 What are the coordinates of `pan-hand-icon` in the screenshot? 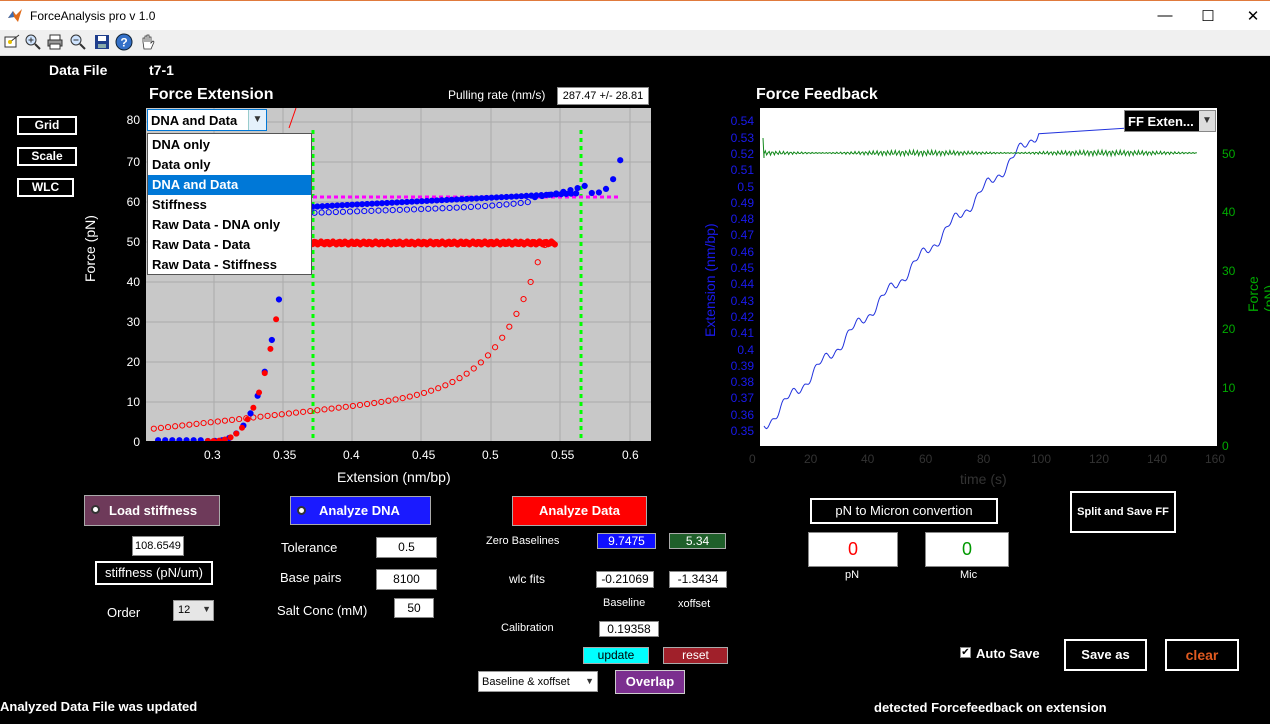 It's located at (148, 42).